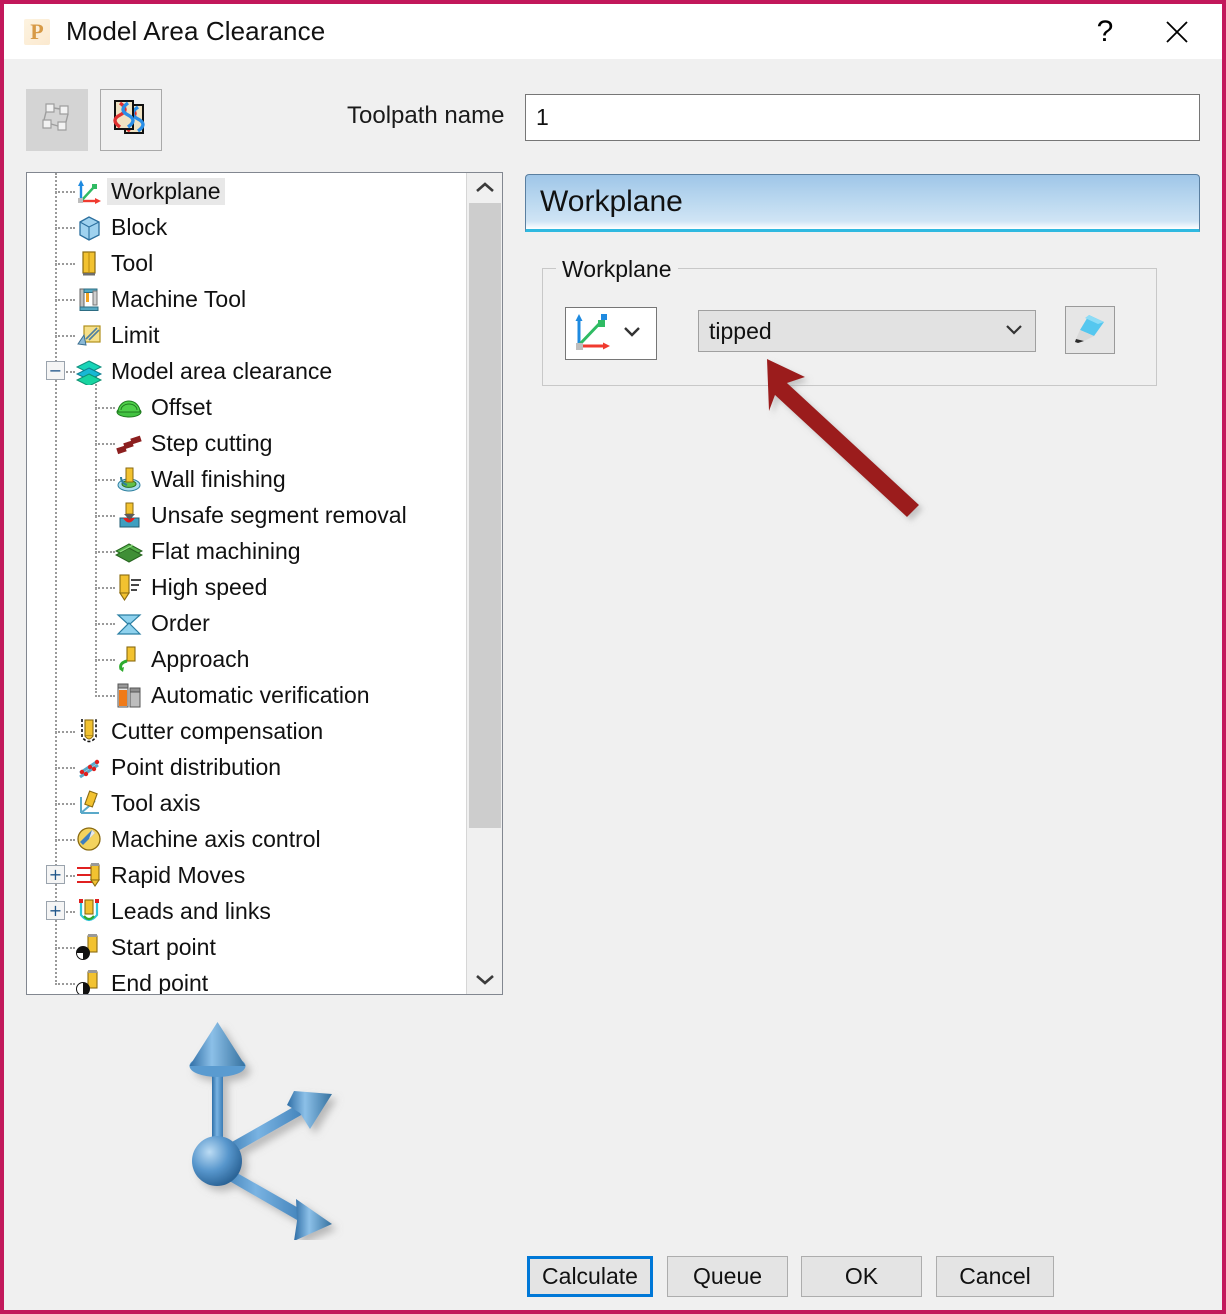  What do you see at coordinates (611, 333) in the screenshot?
I see `workplane-picker-button` at bounding box center [611, 333].